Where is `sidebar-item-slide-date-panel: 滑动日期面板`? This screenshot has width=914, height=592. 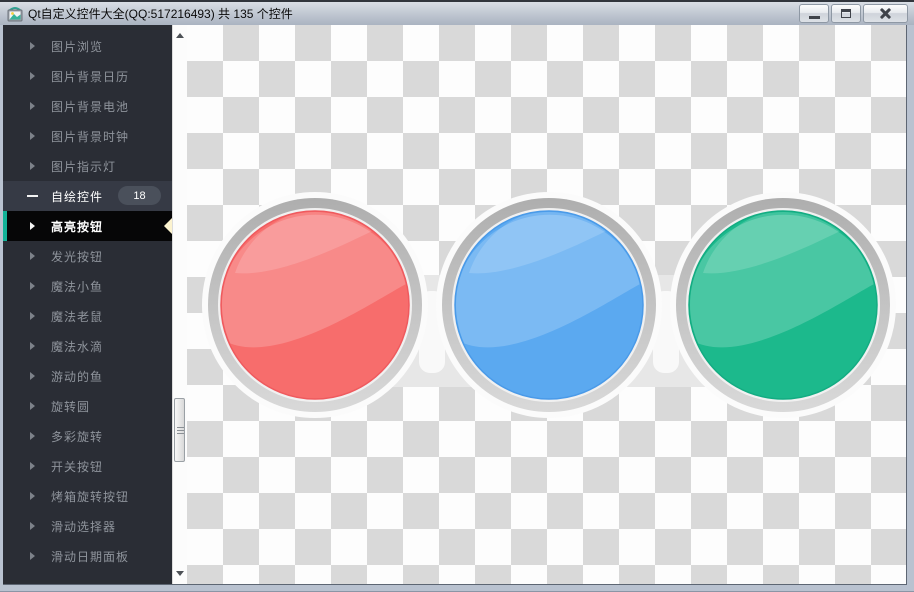
sidebar-item-slide-date-panel: 滑动日期面板 is located at coordinates (87, 556).